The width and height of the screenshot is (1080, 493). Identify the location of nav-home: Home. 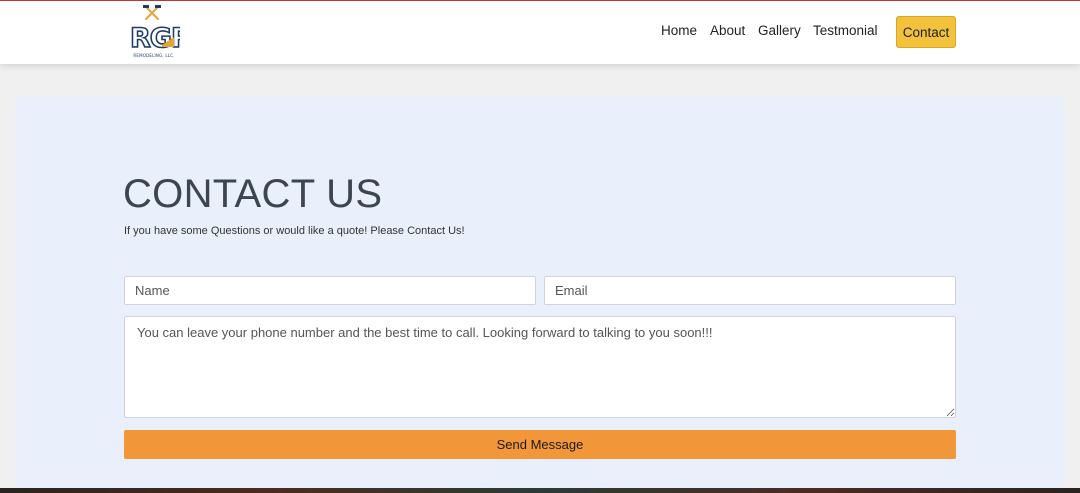
(679, 30).